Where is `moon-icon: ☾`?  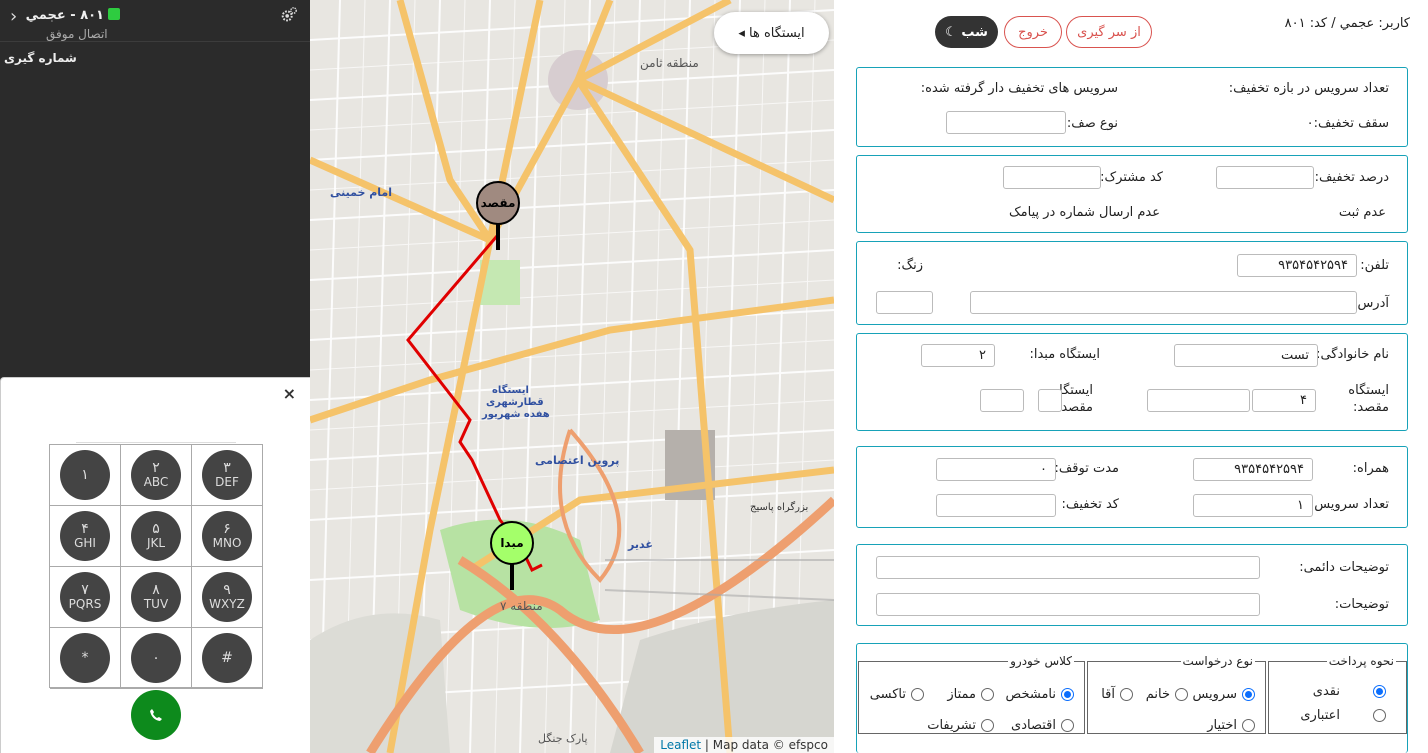 moon-icon: ☾ is located at coordinates (951, 32).